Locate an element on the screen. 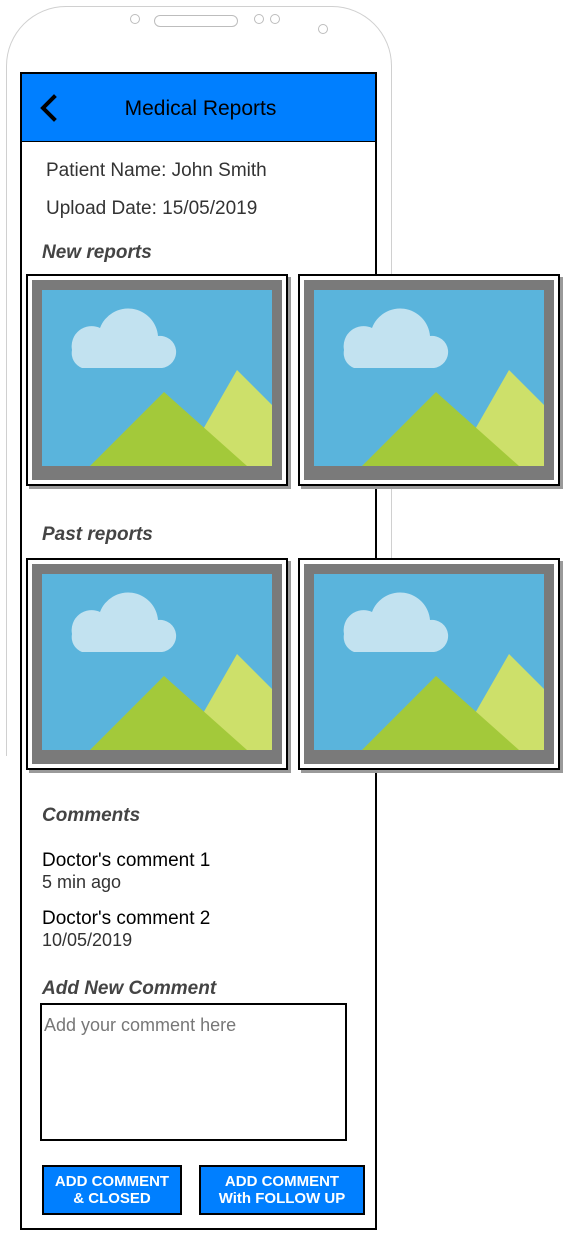  app-header: Medical Reports is located at coordinates (198, 108).